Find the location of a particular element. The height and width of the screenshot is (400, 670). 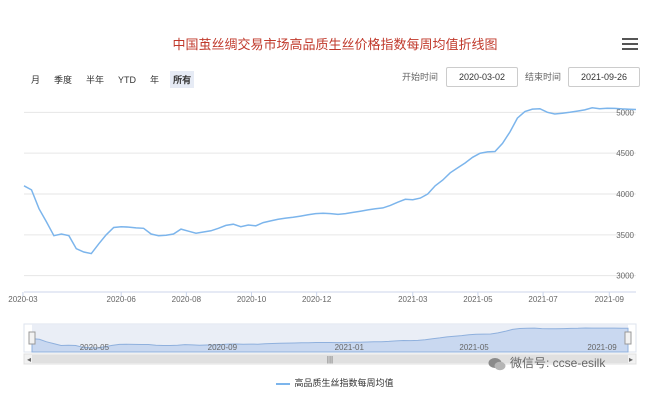

scrollbar-grip-icon: ||| is located at coordinates (330, 359).